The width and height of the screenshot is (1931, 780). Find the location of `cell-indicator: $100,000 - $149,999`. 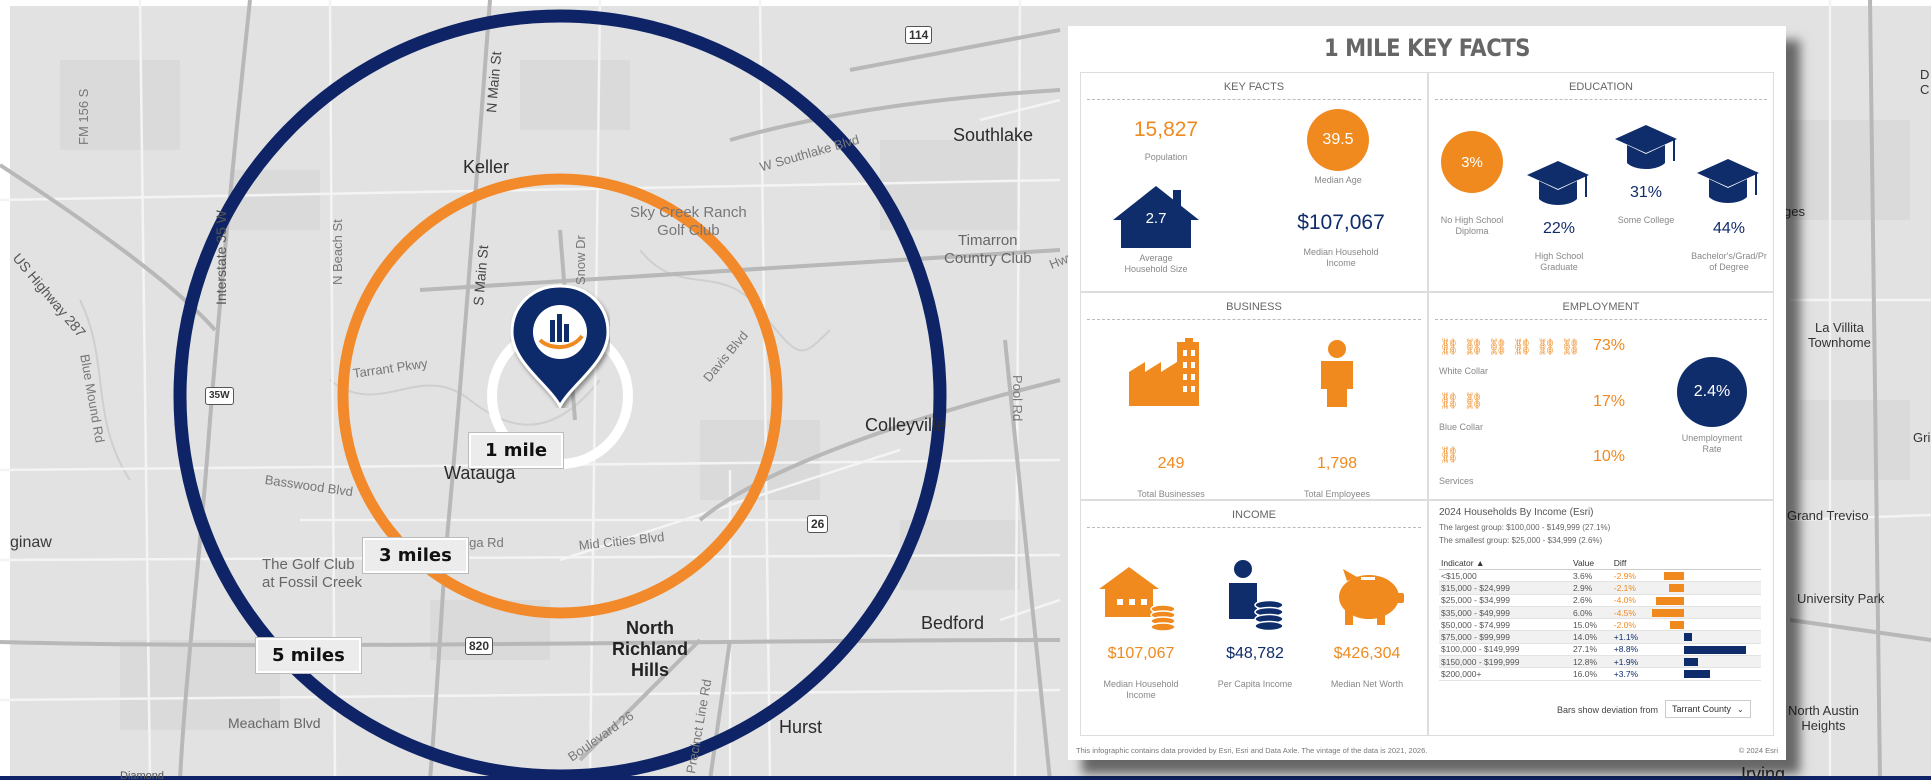

cell-indicator: $100,000 - $149,999 is located at coordinates (1505, 650).